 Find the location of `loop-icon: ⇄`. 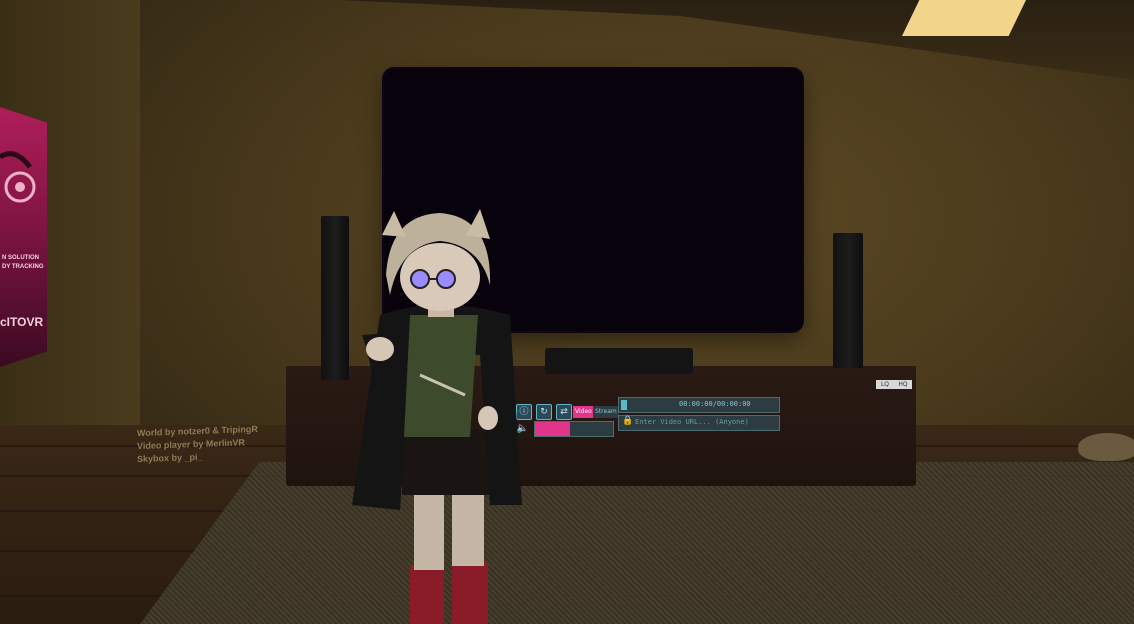

loop-icon: ⇄ is located at coordinates (564, 412).